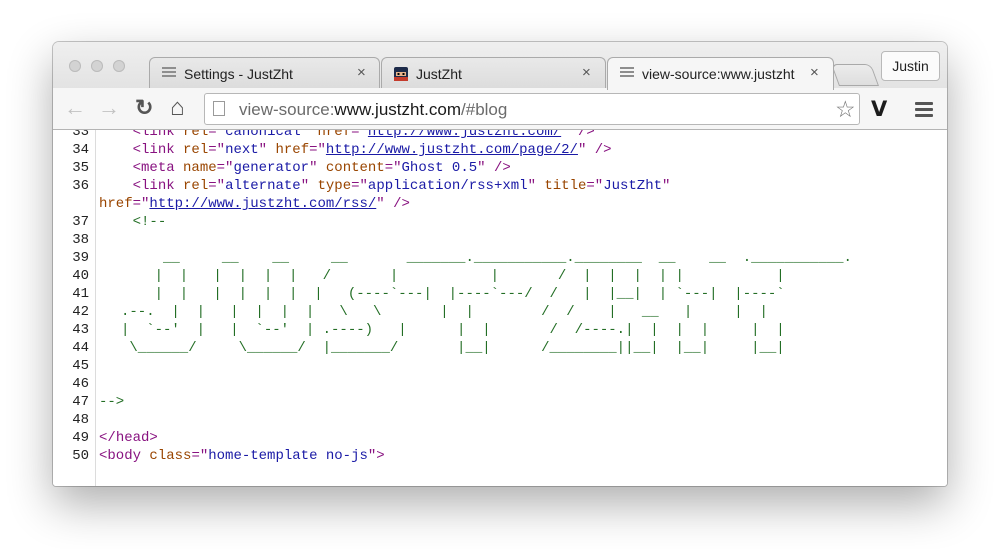 The image size is (1000, 549). I want to click on page-icon, so click(219, 108).